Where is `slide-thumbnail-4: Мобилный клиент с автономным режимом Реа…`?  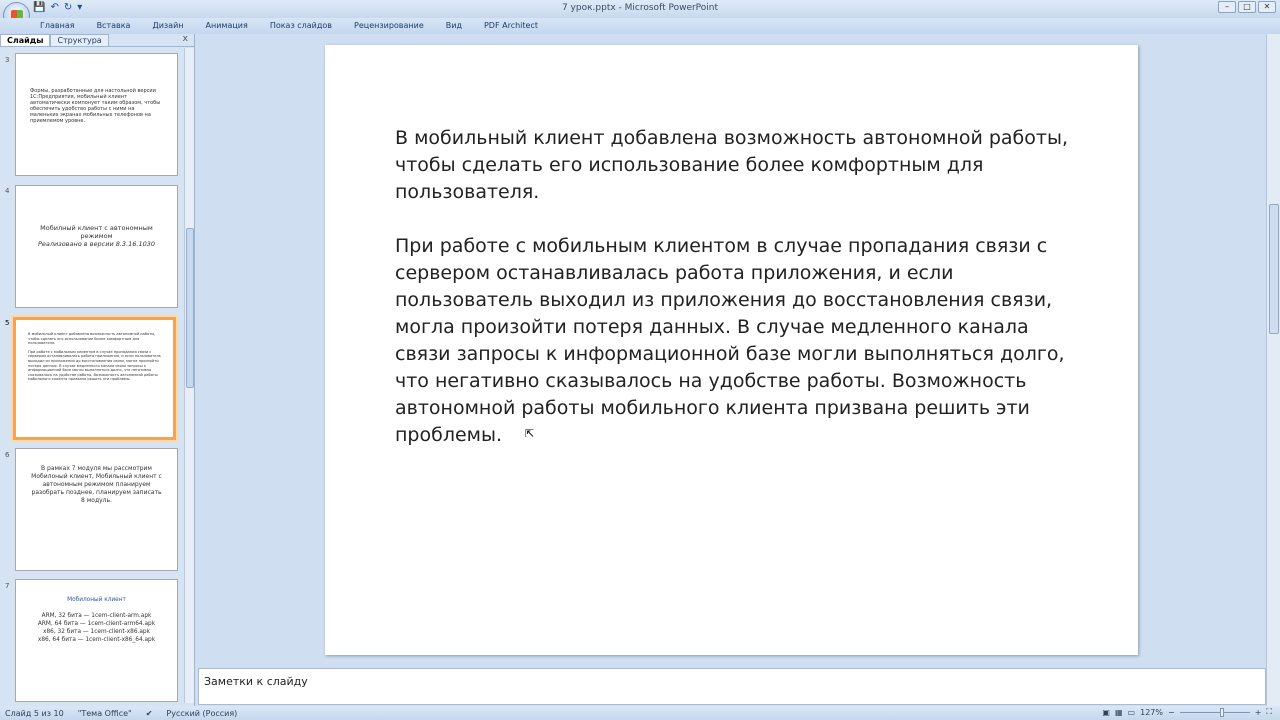 slide-thumbnail-4: Мобилный клиент с автономным режимом Реа… is located at coordinates (96, 246).